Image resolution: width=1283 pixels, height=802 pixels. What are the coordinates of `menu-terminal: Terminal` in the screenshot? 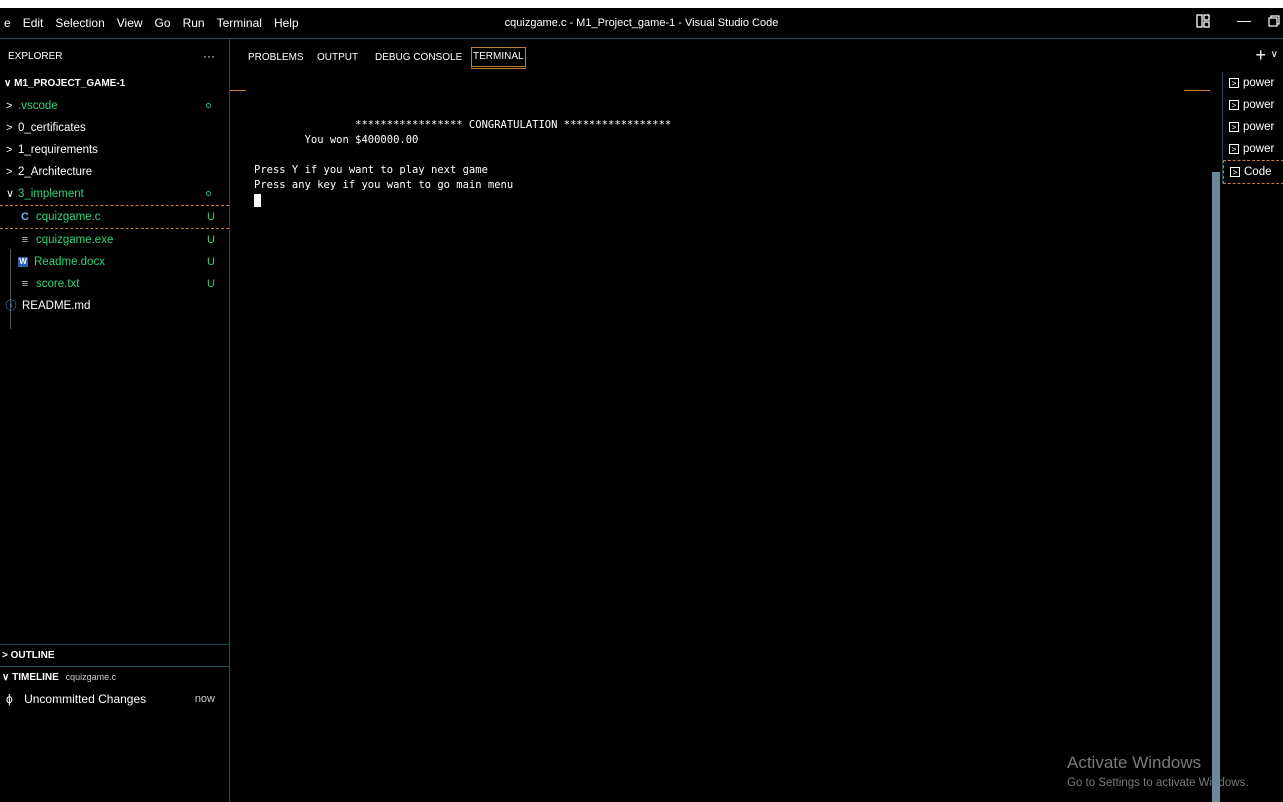 It's located at (239, 23).